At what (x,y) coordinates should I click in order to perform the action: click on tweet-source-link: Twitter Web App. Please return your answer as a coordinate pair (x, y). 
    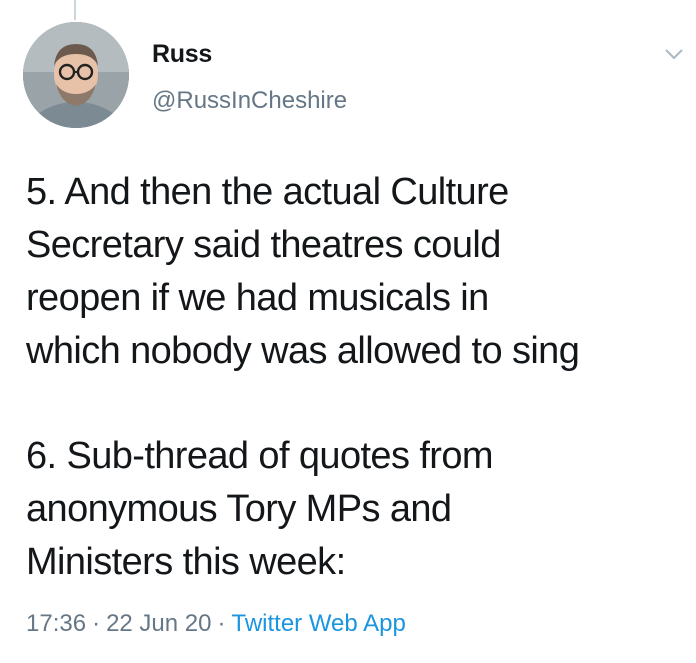
    Looking at the image, I should click on (318, 623).